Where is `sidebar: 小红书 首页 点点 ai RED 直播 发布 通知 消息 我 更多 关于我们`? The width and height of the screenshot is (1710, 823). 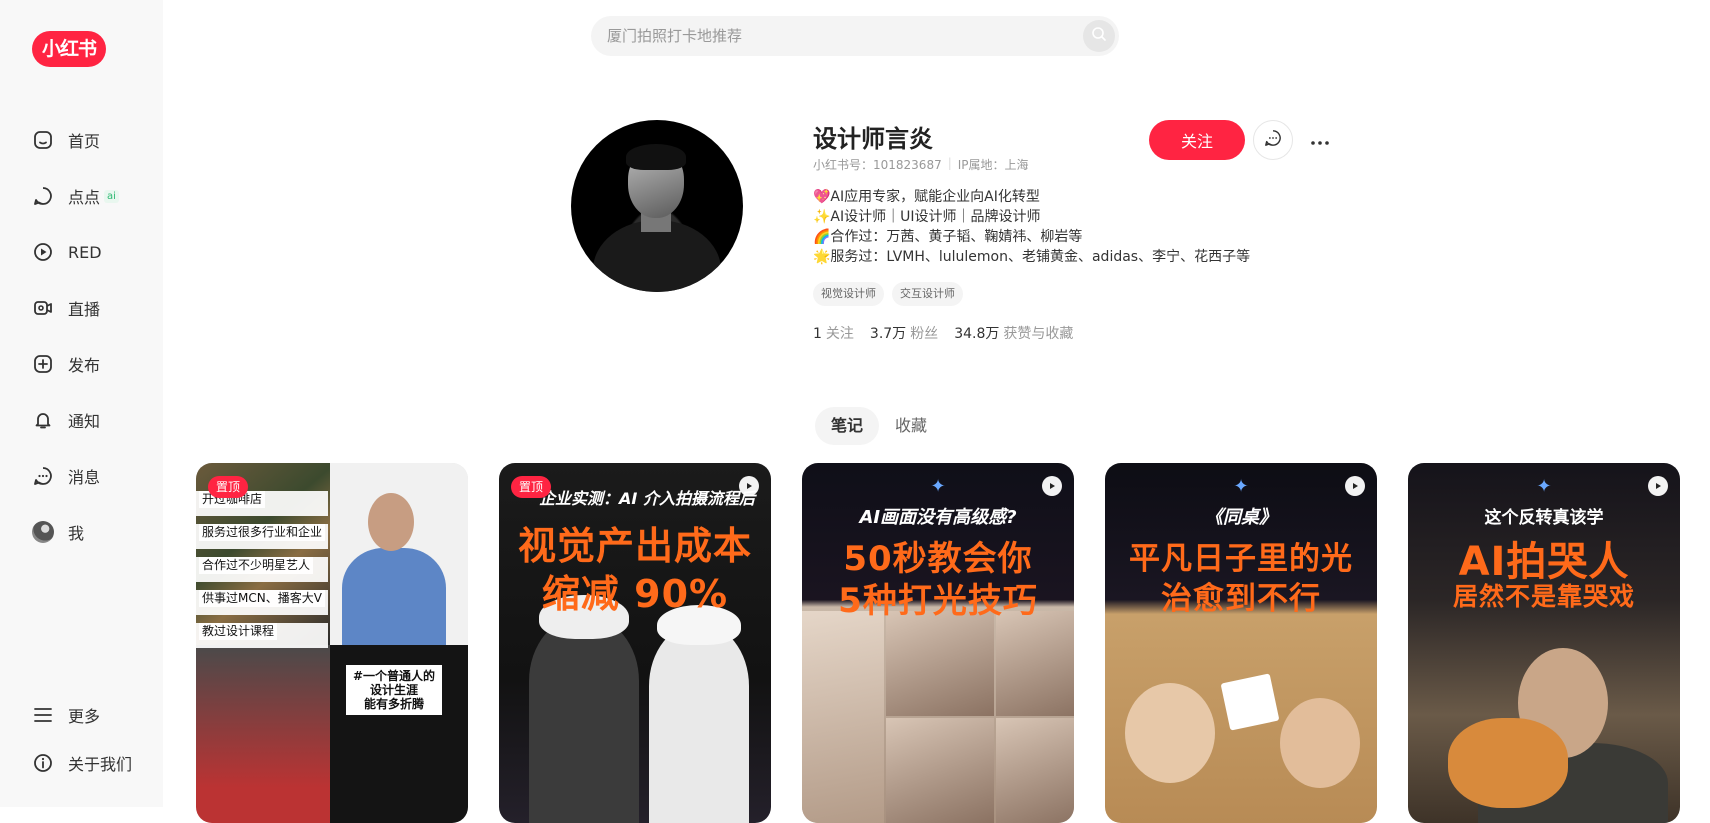 sidebar: 小红书 首页 点点 ai RED 直播 发布 通知 消息 我 更多 关于我们 is located at coordinates (81, 403).